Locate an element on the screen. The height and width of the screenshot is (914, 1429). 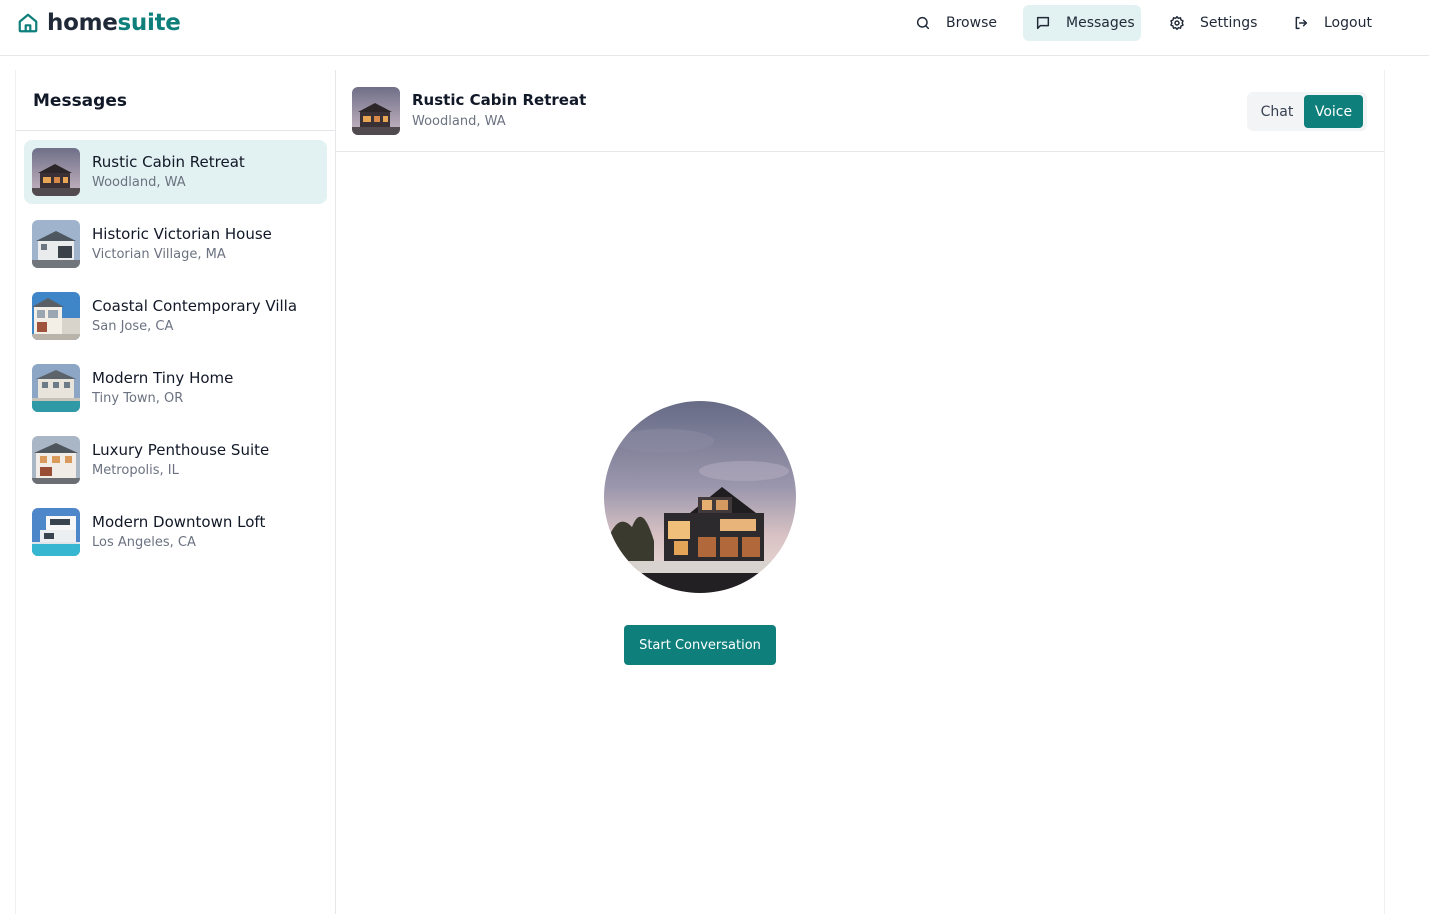
conversation-name: Modern Tiny Home is located at coordinates (163, 378).